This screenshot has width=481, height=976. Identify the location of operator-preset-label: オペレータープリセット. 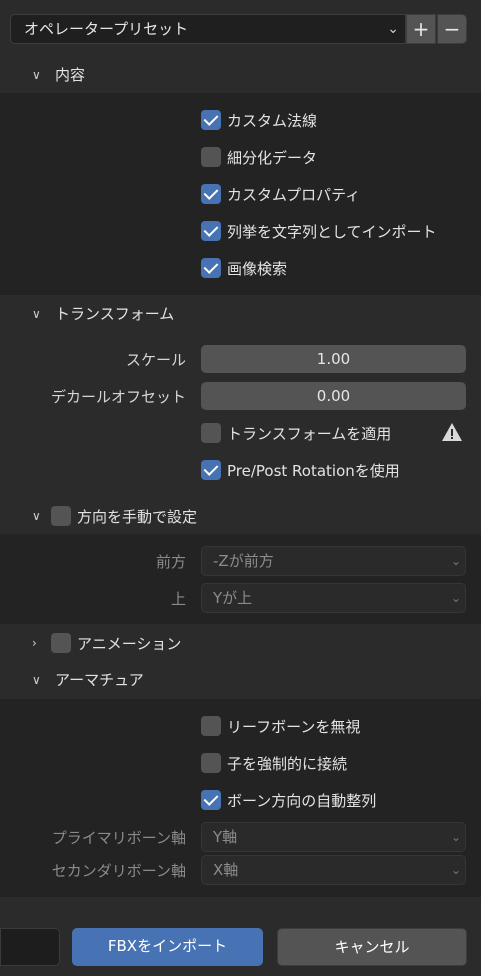
(106, 29).